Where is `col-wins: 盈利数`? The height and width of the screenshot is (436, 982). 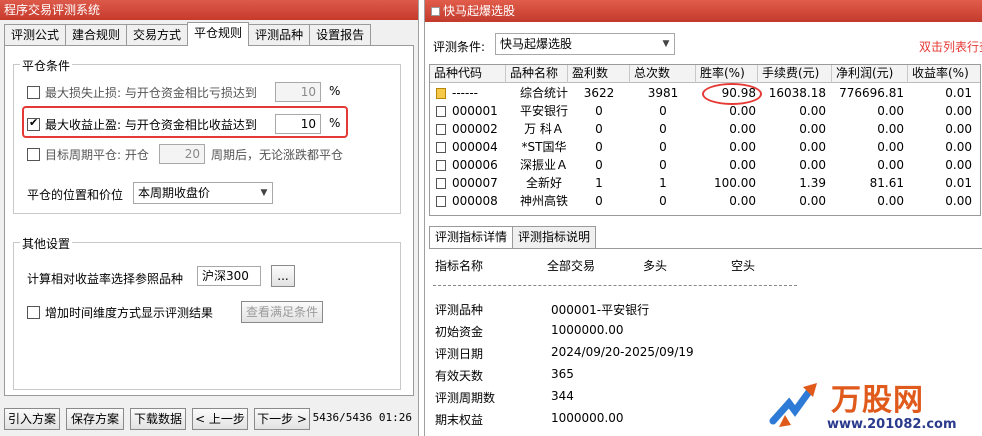
col-wins: 盈利数 is located at coordinates (599, 74).